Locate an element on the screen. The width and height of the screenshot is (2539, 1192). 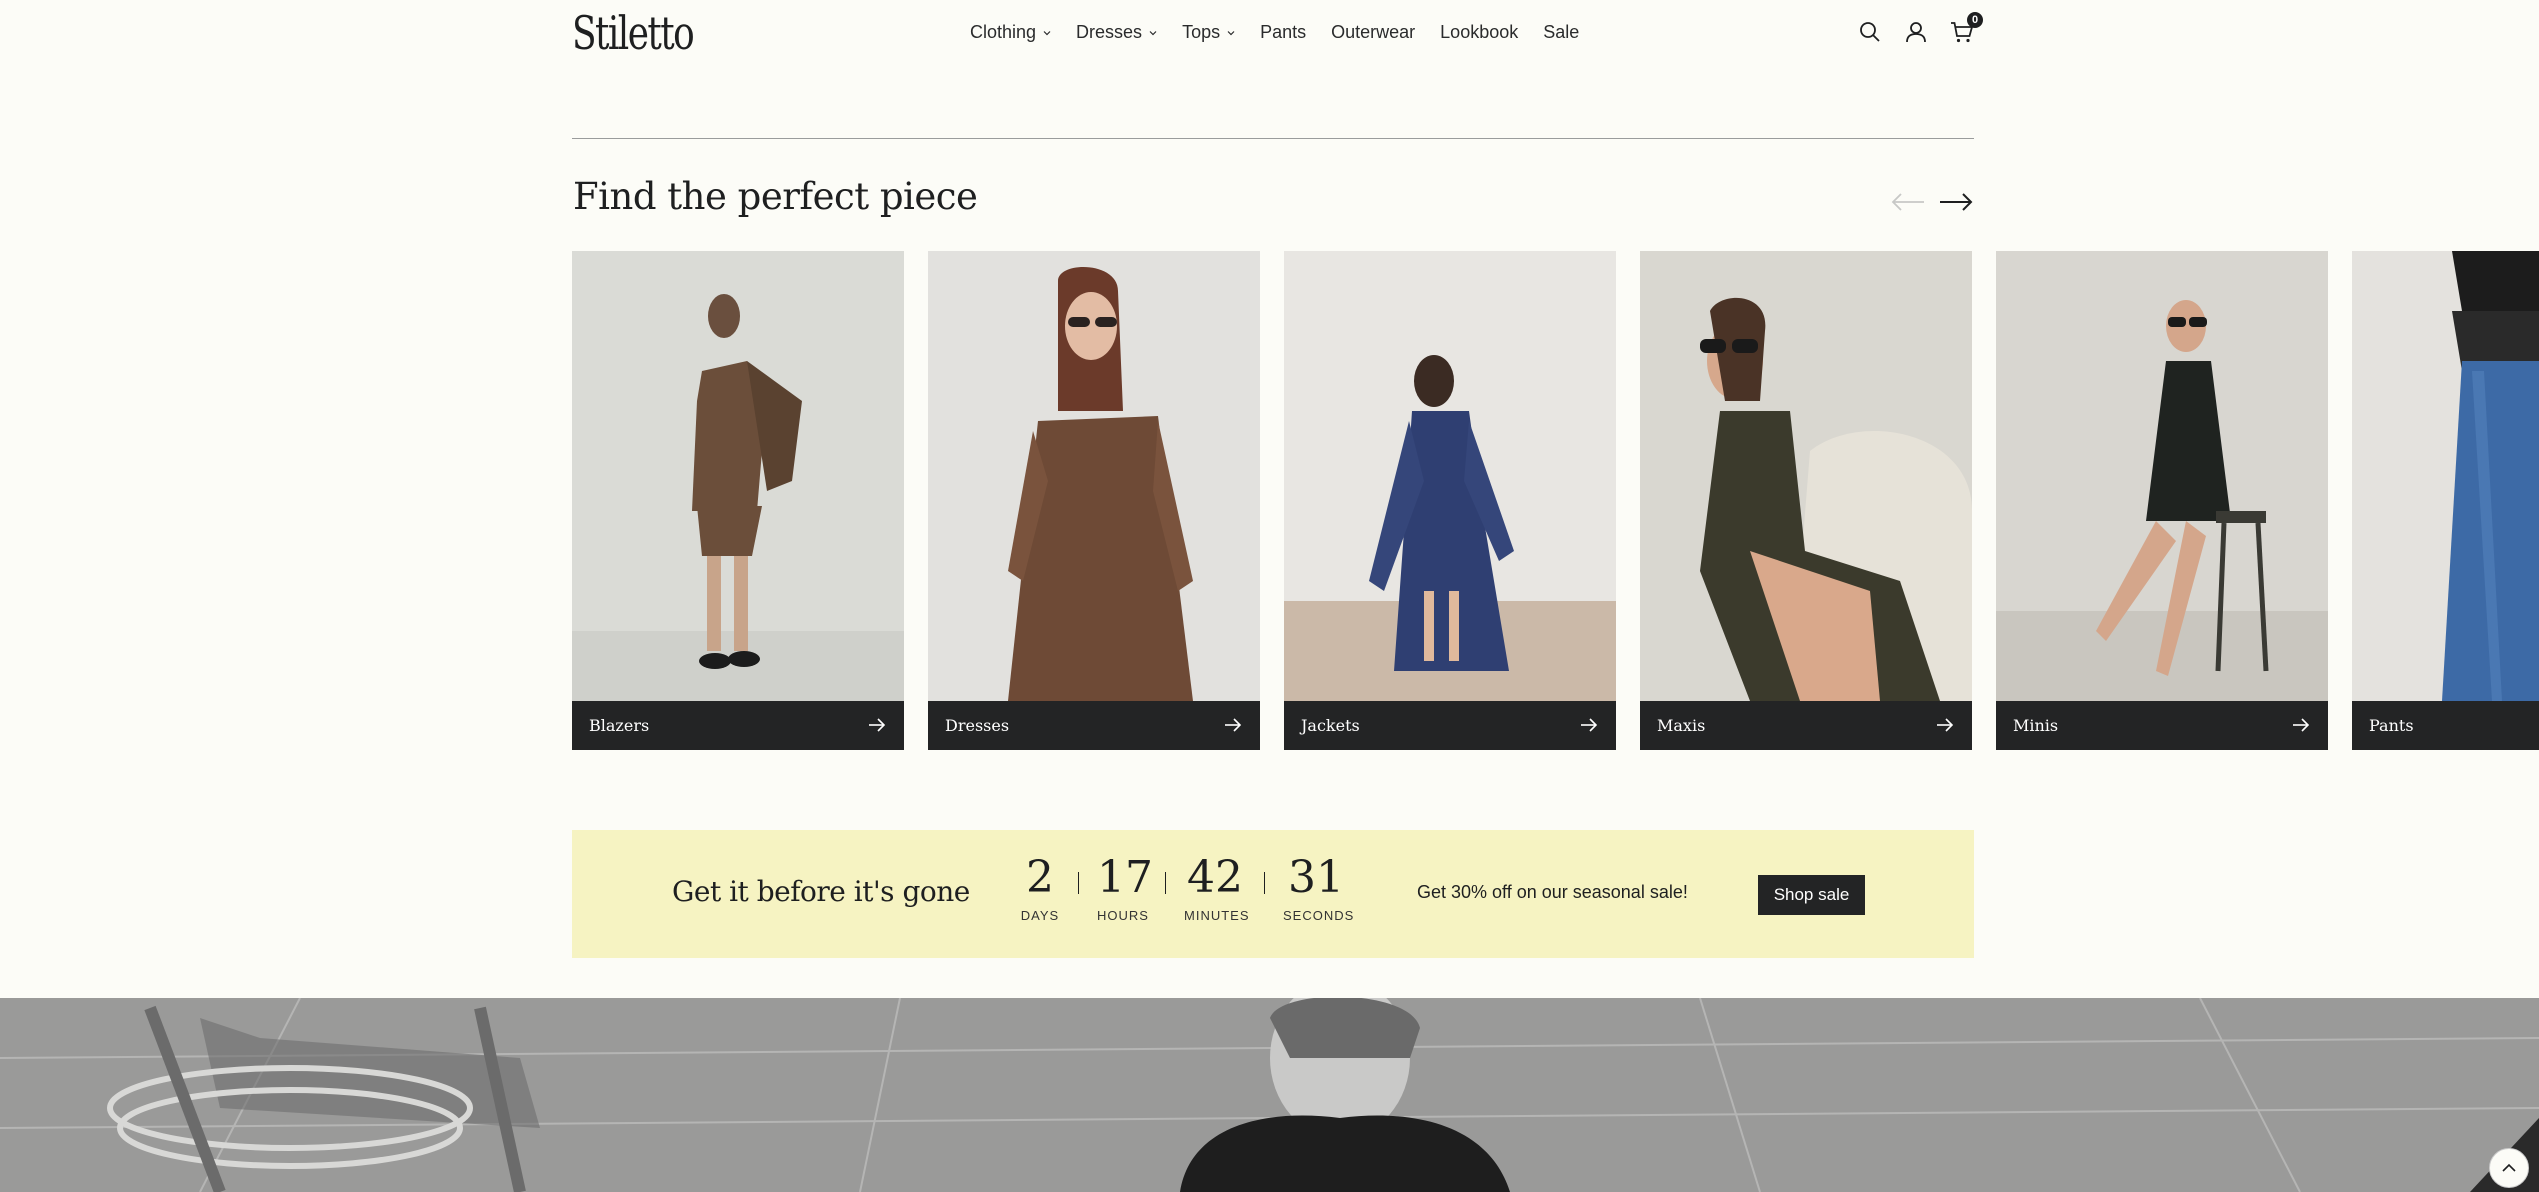
category-bar: Pants is located at coordinates (2445, 725).